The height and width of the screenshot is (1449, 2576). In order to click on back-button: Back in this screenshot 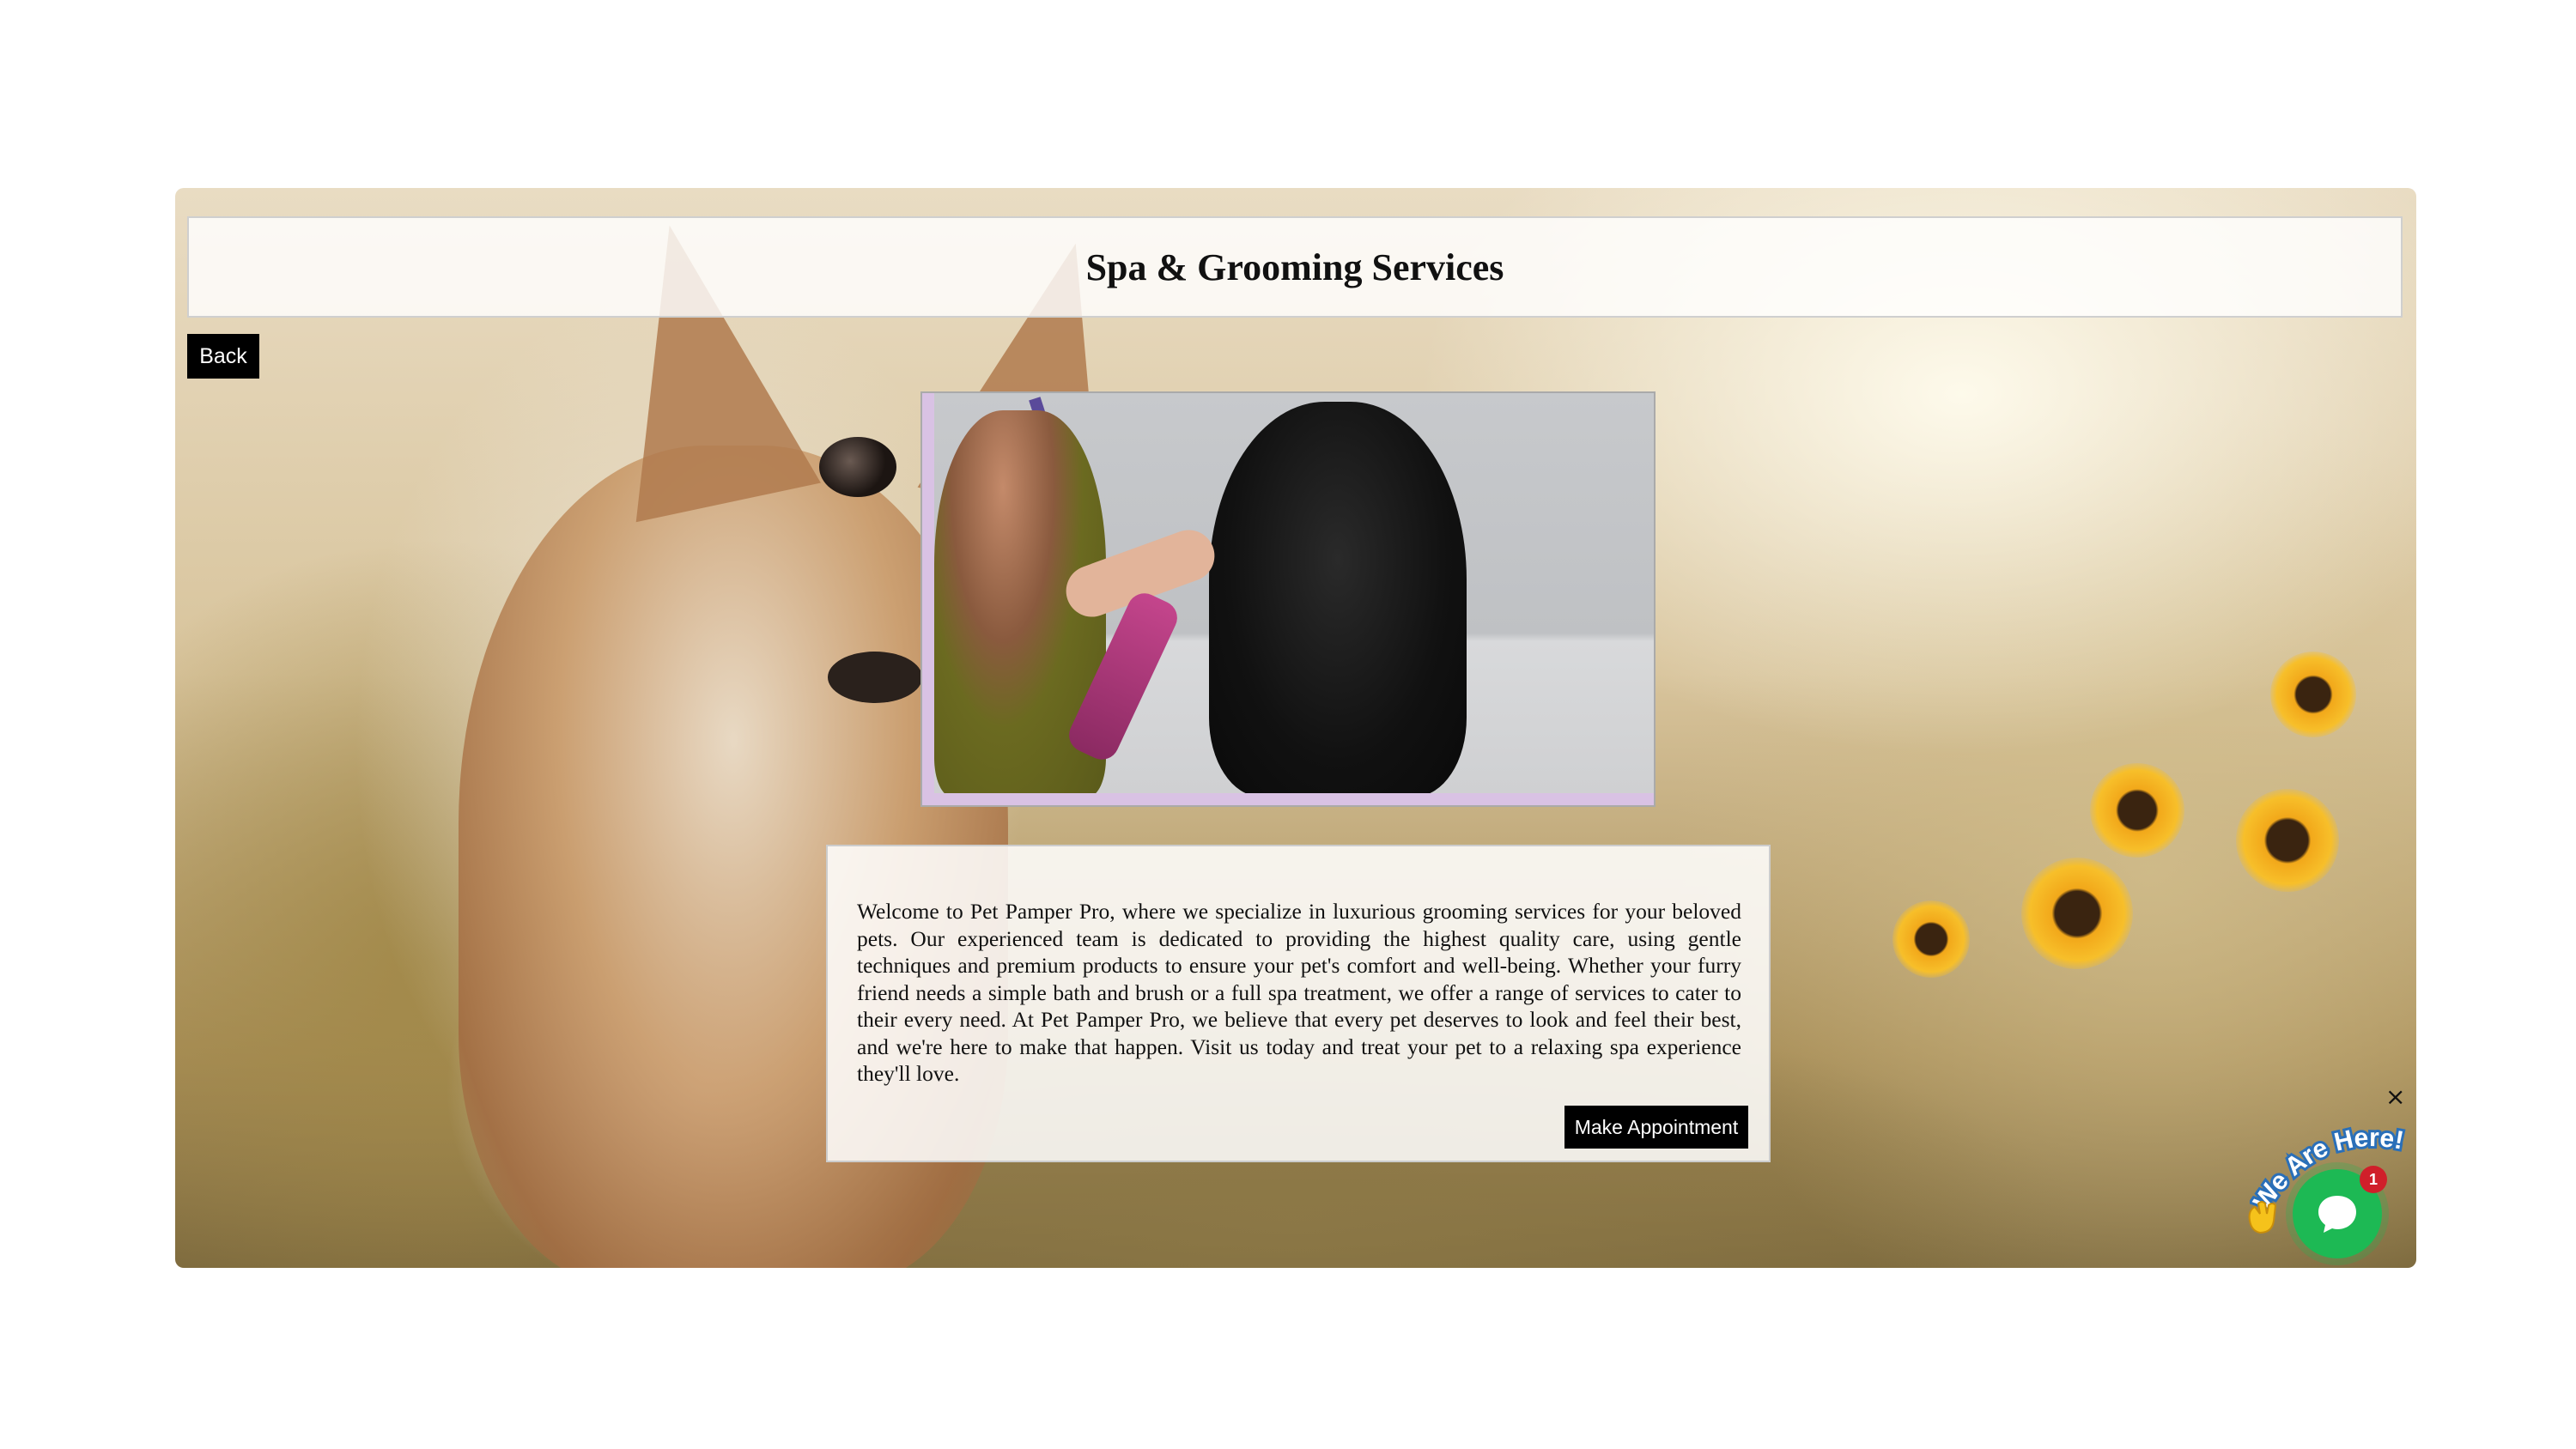, I will do `click(223, 356)`.